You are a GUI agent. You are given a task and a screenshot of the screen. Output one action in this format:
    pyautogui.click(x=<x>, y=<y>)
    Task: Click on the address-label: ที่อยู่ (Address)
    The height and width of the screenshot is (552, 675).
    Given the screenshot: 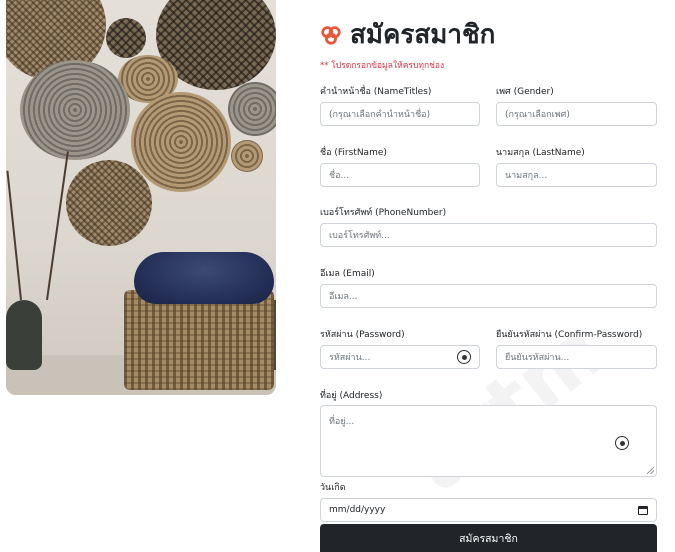 What is the action you would take?
    pyautogui.click(x=351, y=396)
    